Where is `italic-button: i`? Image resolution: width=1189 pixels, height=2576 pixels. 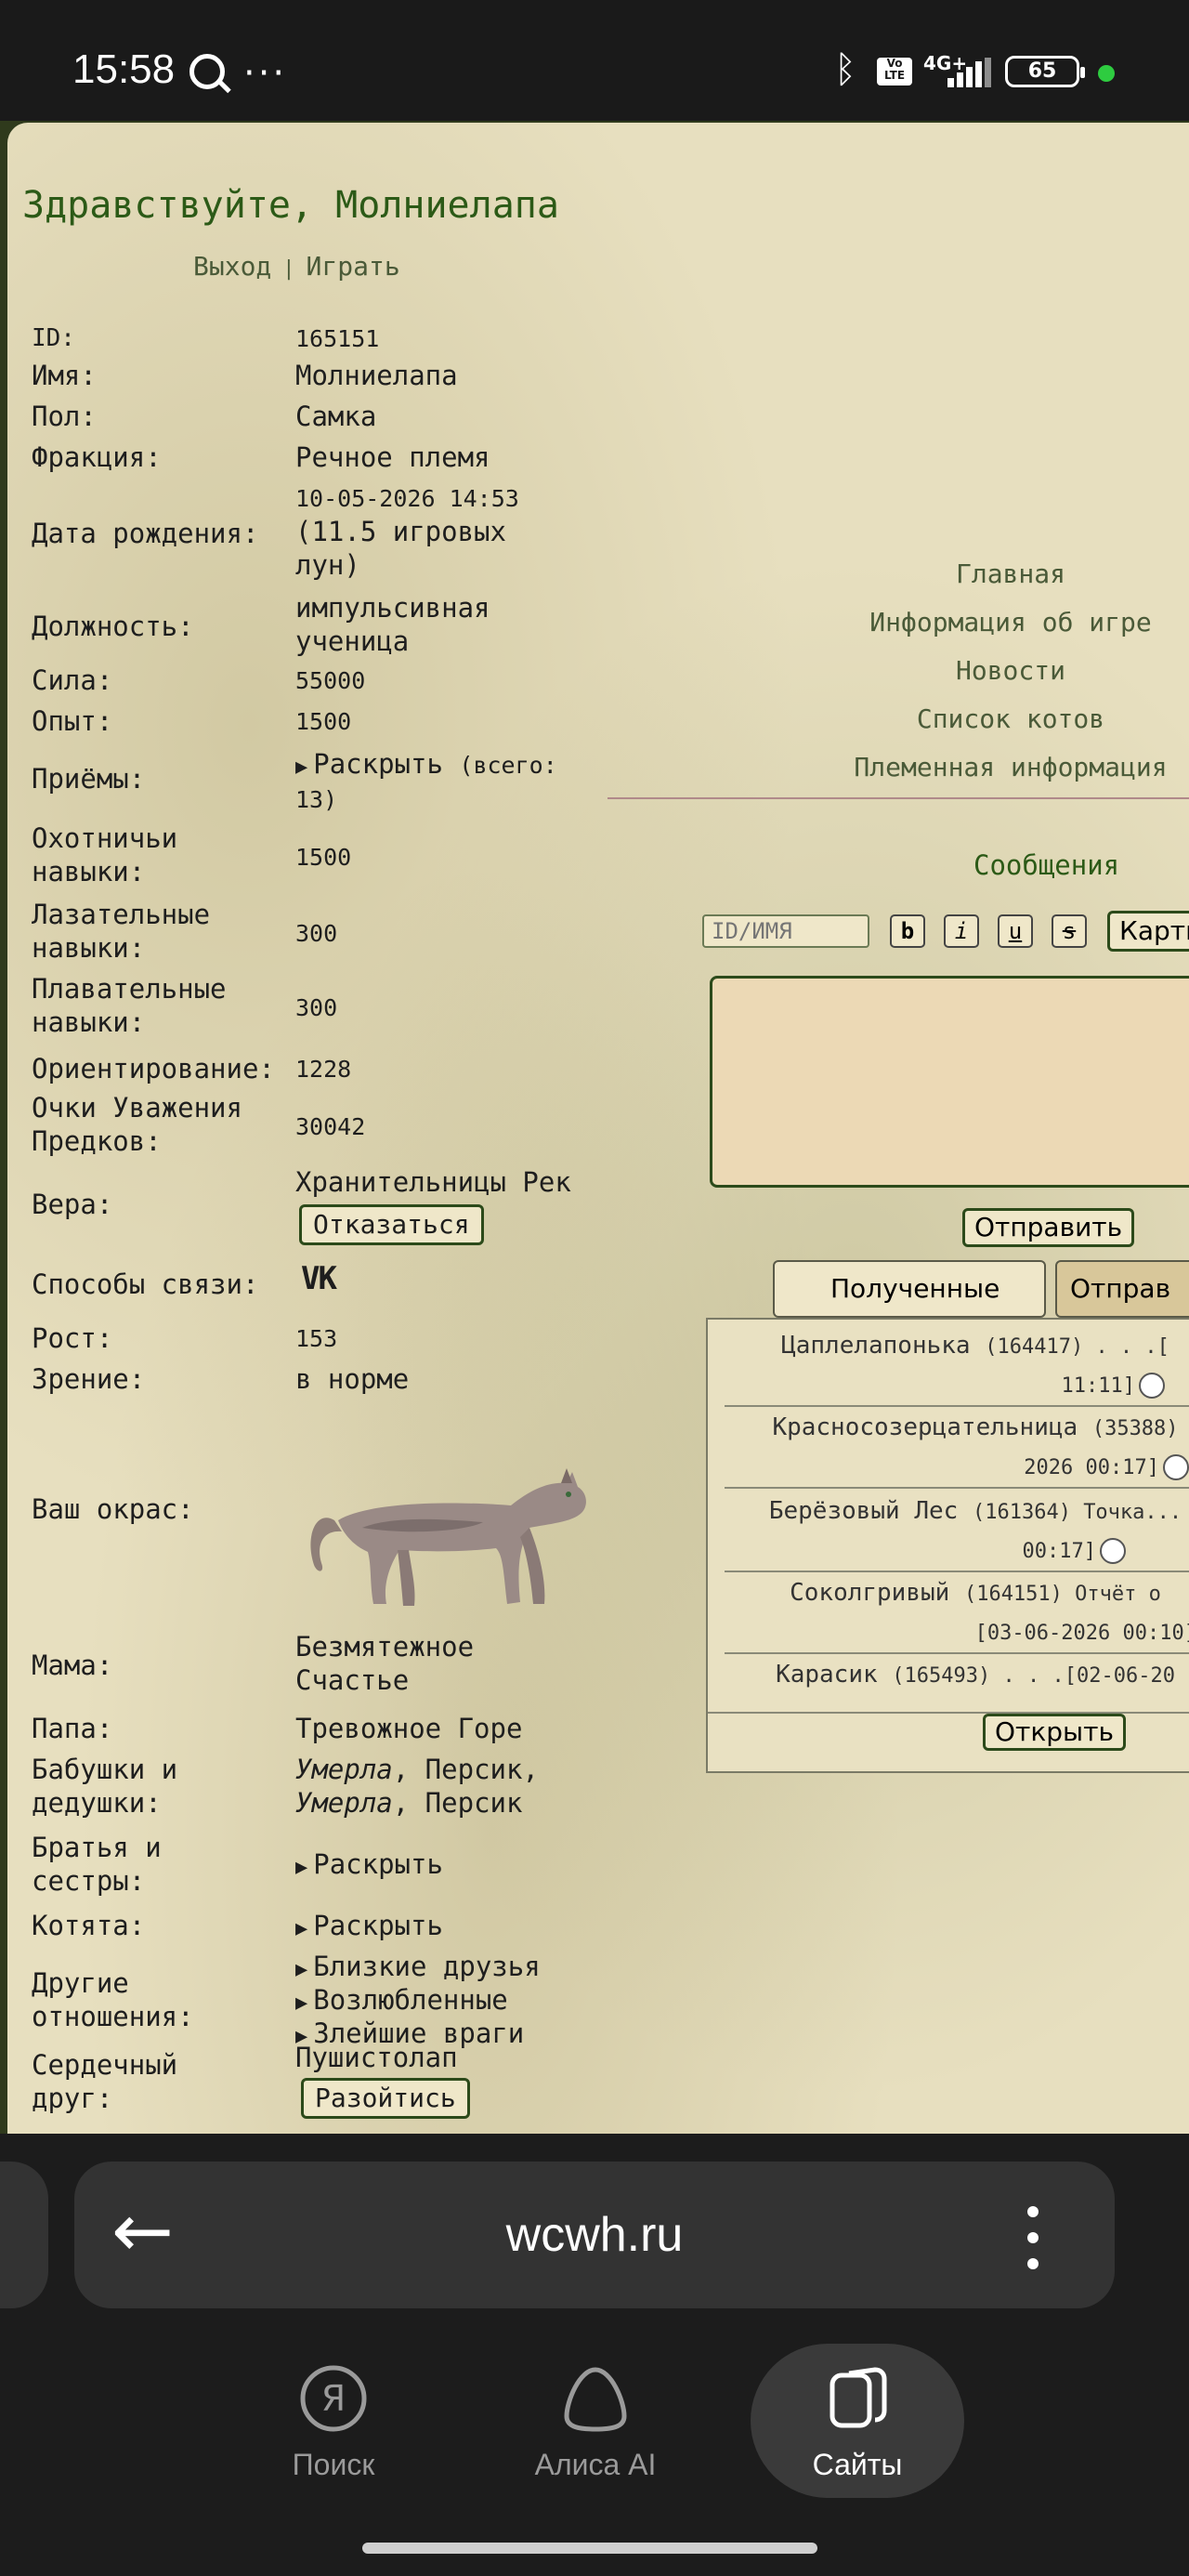 italic-button: i is located at coordinates (962, 931).